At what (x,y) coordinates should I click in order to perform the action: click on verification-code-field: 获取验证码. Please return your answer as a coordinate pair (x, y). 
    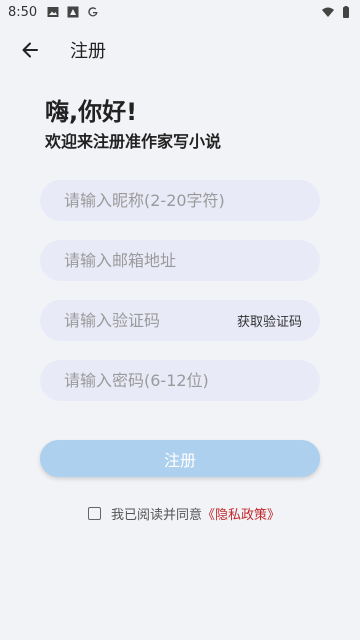
    Looking at the image, I should click on (180, 320).